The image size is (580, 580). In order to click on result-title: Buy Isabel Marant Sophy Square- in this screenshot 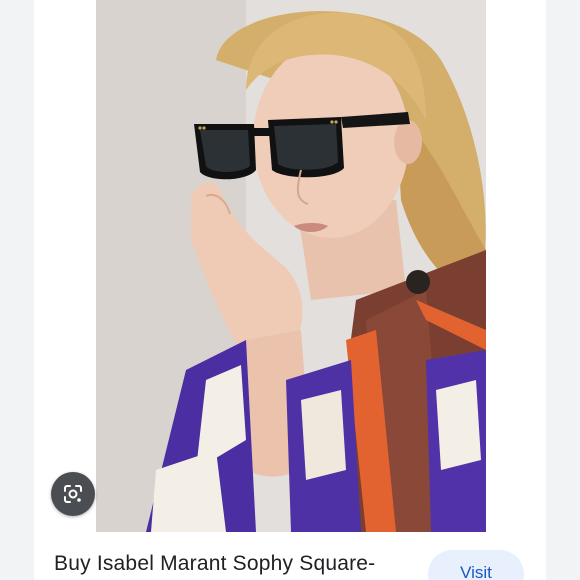, I will do `click(214, 564)`.